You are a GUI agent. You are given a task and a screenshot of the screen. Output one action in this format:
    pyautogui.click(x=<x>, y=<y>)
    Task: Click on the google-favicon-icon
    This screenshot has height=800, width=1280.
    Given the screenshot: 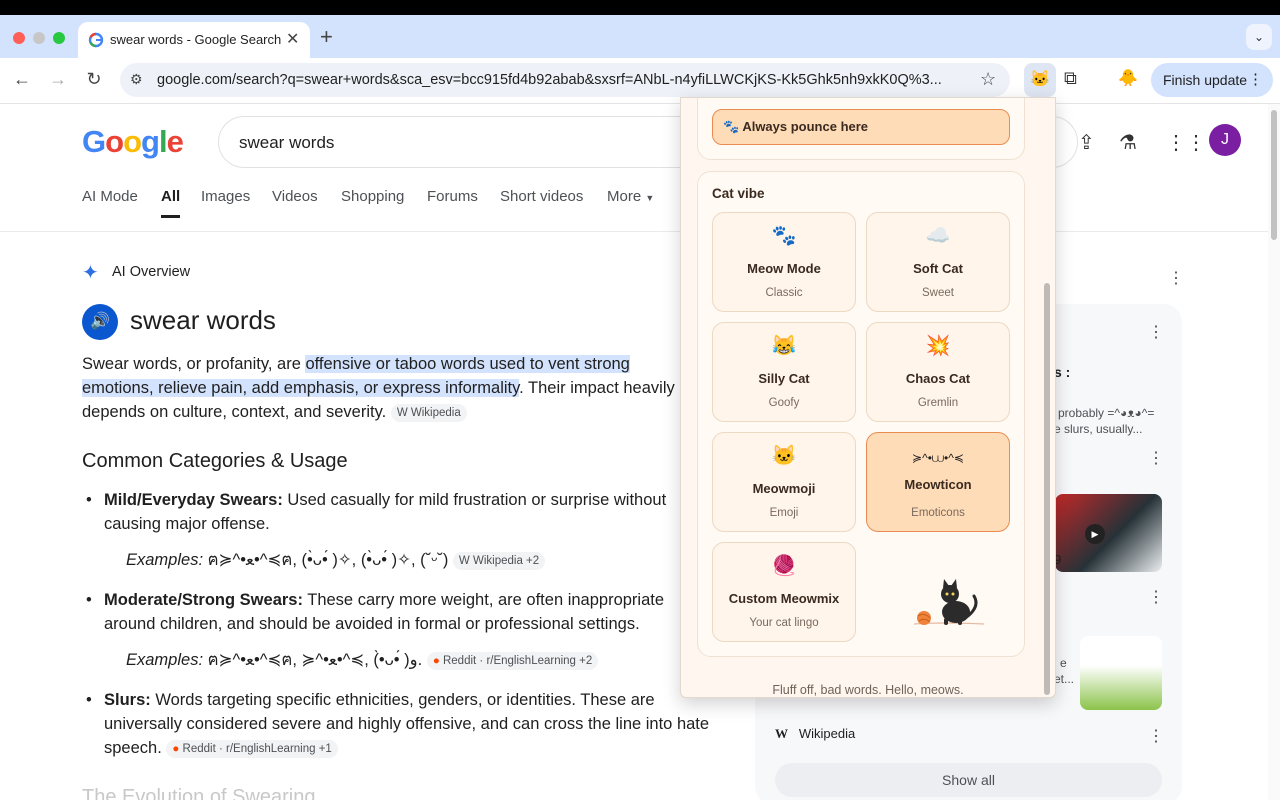 What is the action you would take?
    pyautogui.click(x=96, y=40)
    